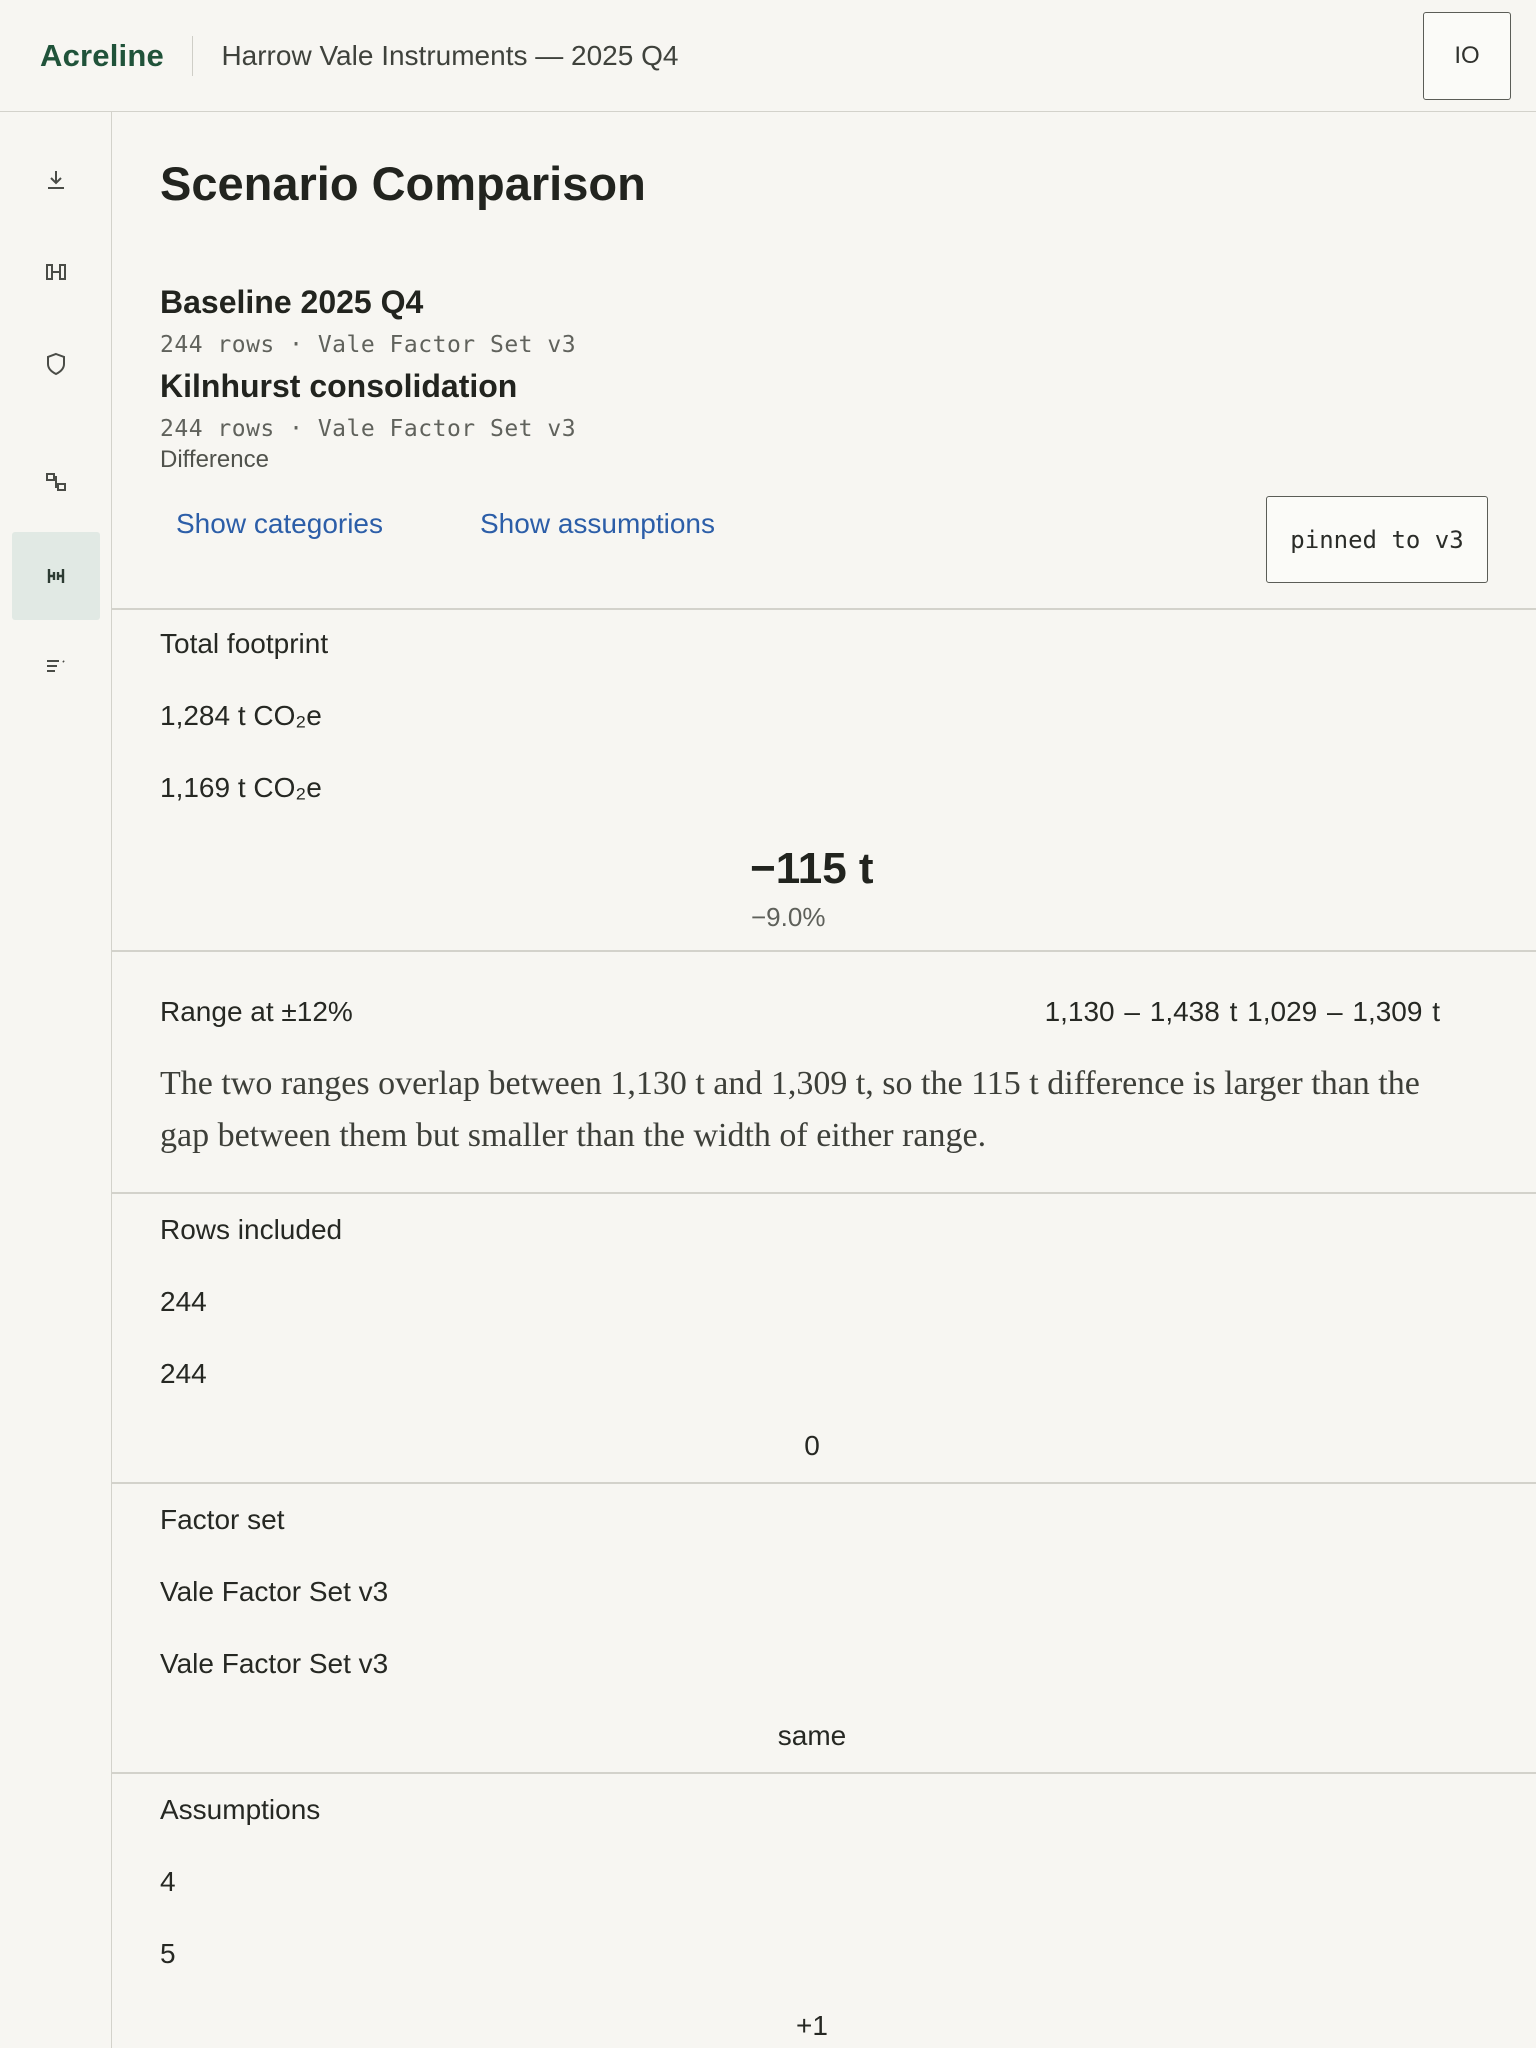  What do you see at coordinates (1467, 56) in the screenshot?
I see `user-avatar-button: IO` at bounding box center [1467, 56].